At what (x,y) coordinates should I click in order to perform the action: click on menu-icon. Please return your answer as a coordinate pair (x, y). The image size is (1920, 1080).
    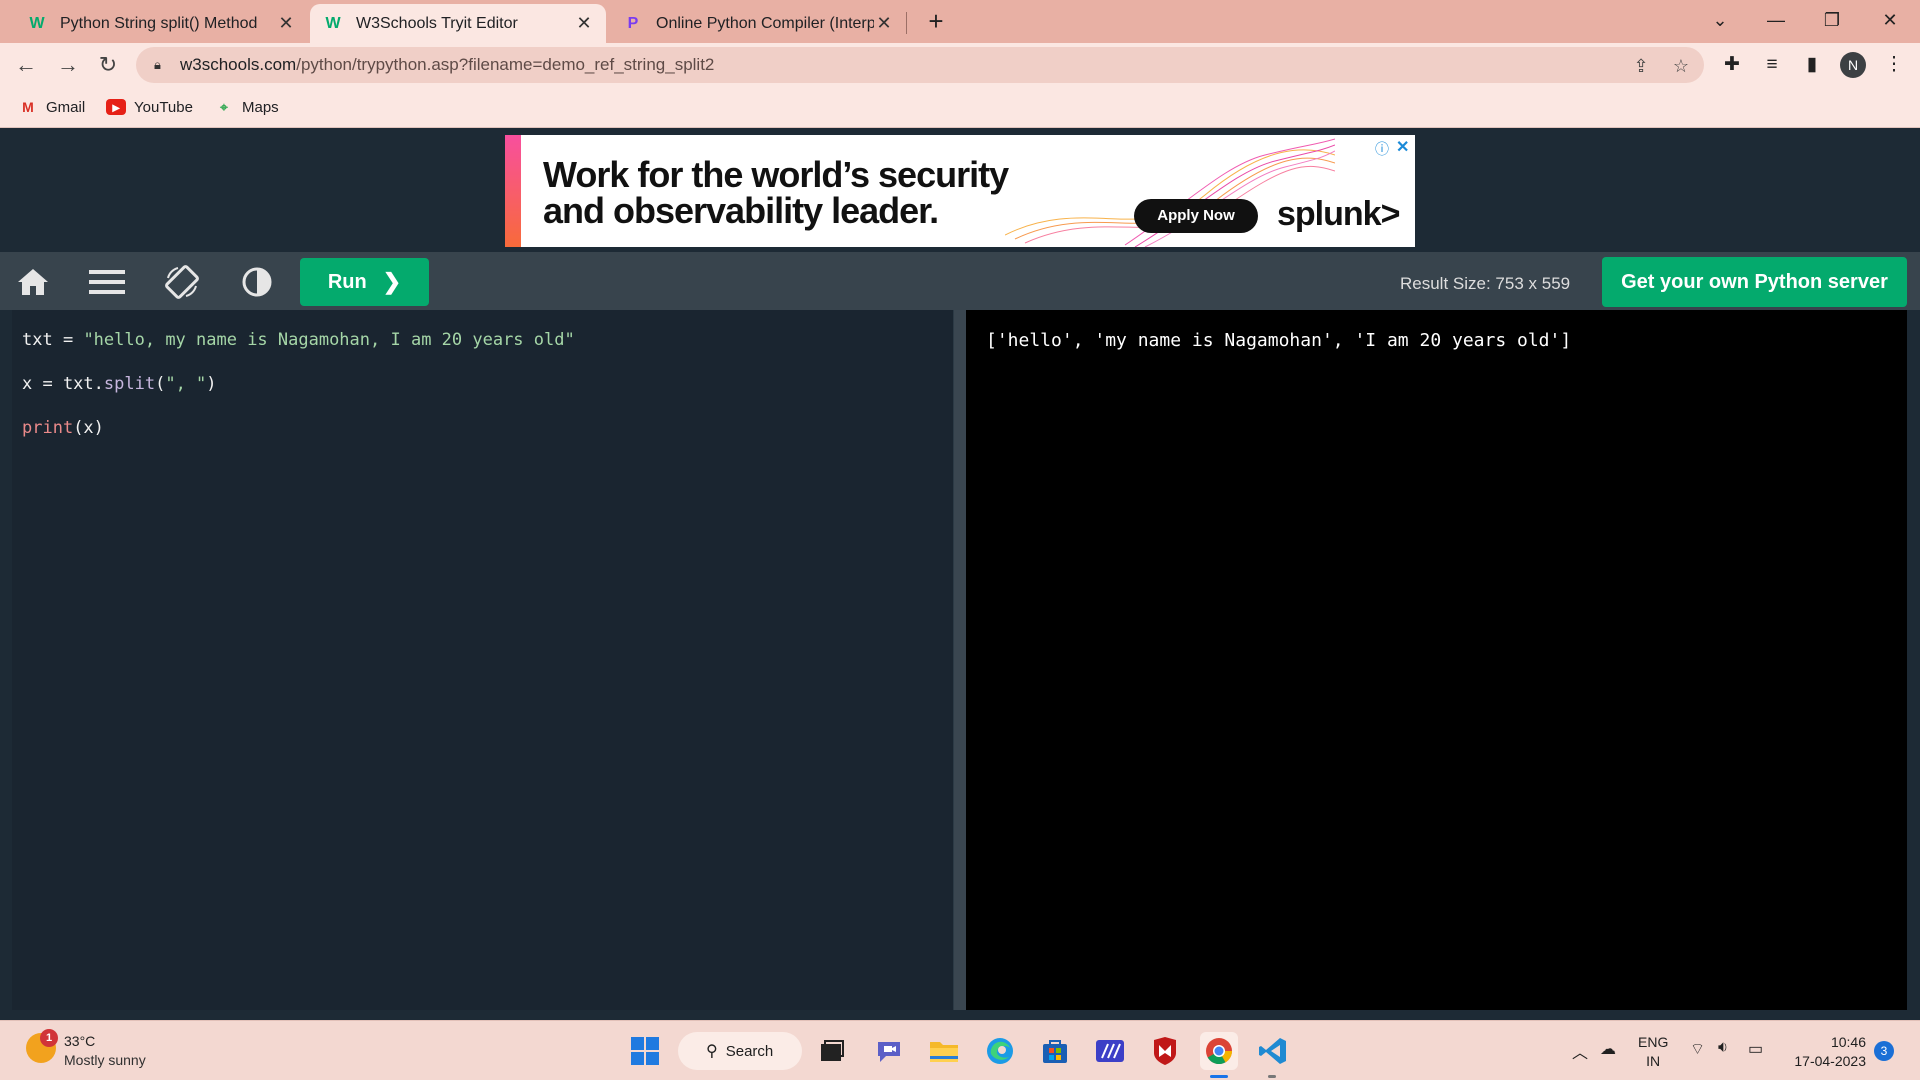
    Looking at the image, I should click on (107, 282).